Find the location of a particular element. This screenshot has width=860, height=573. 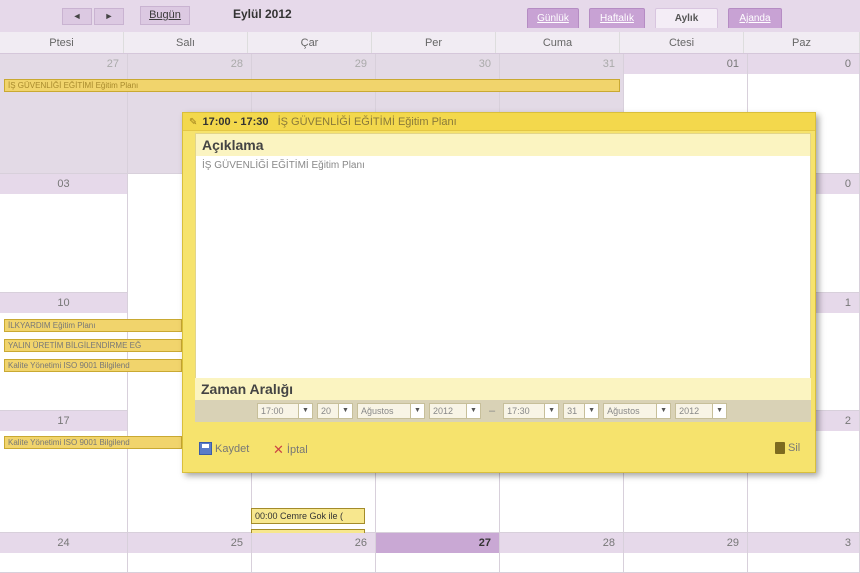

event-title: İŞ GÜVENLİĞİ EĞİTİMİ Eğitim Planı is located at coordinates (367, 122).